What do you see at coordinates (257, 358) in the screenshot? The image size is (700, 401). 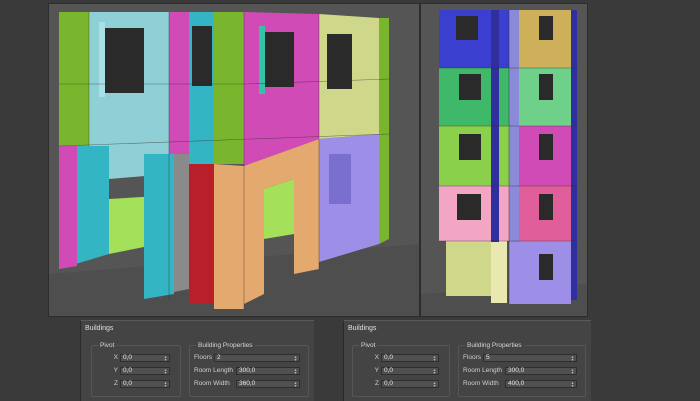 I see `floors-spinner: 2 ▴ ▾` at bounding box center [257, 358].